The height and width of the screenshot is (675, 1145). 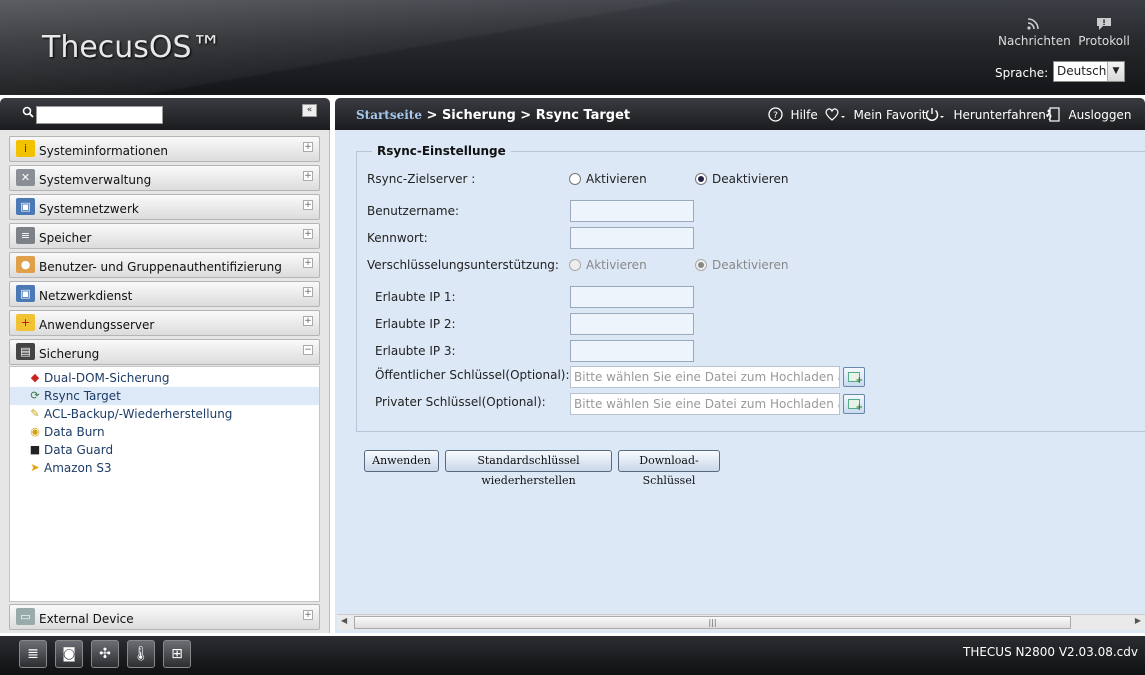 What do you see at coordinates (25, 616) in the screenshot?
I see `external-device-icon: ▭` at bounding box center [25, 616].